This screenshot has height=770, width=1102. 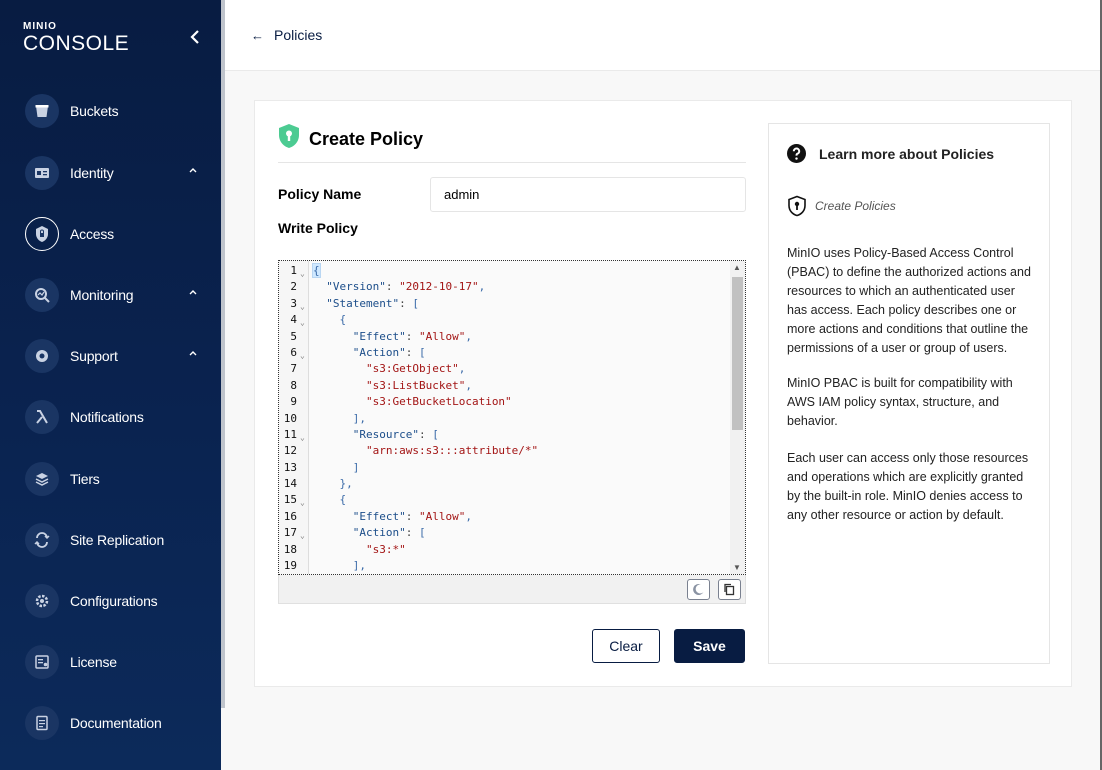 I want to click on code-line: 1 ⌄{, so click(x=504, y=271).